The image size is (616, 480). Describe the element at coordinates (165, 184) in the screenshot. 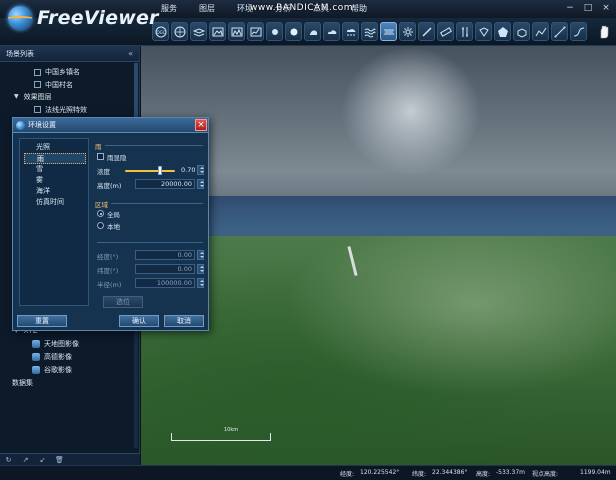

I see `height-input: 20000.00` at that location.